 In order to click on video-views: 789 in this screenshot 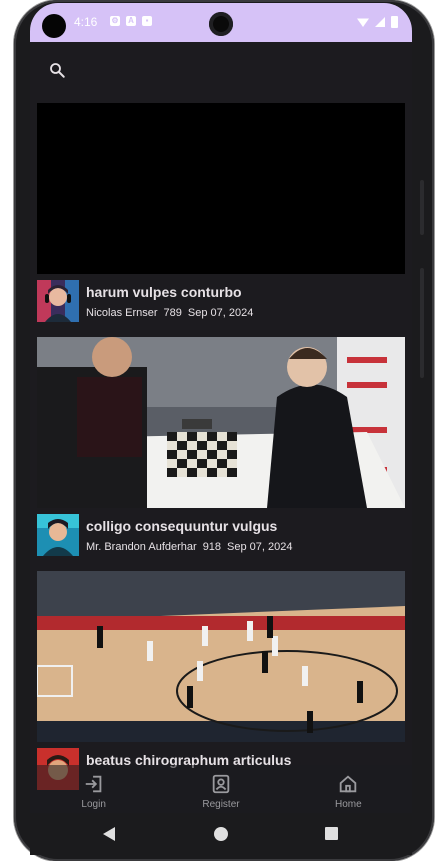, I will do `click(172, 313)`.